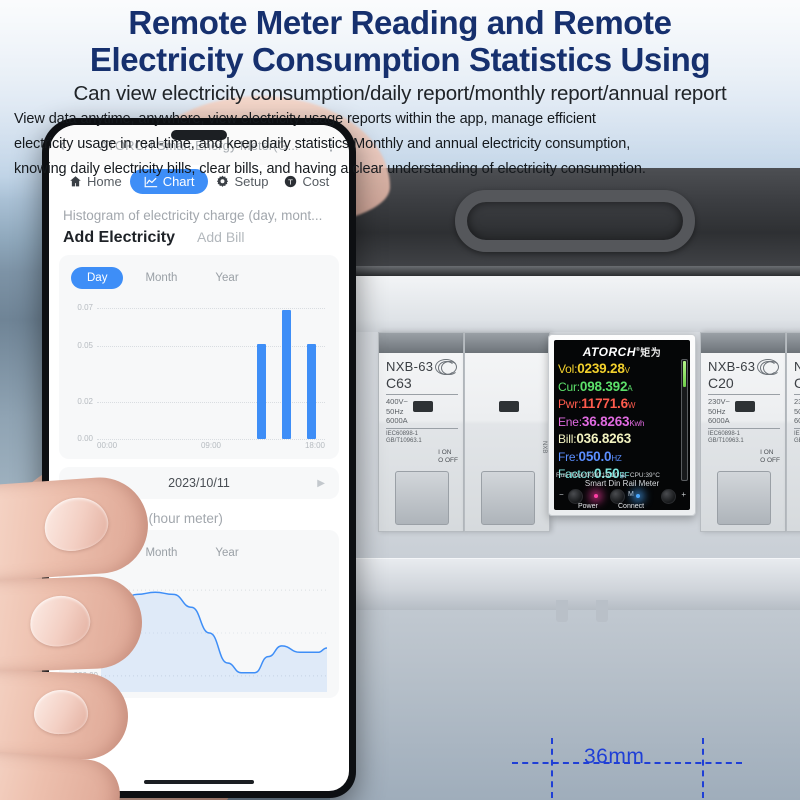  What do you see at coordinates (226, 553) in the screenshot?
I see `voltage-range-year-button: Year` at bounding box center [226, 553].